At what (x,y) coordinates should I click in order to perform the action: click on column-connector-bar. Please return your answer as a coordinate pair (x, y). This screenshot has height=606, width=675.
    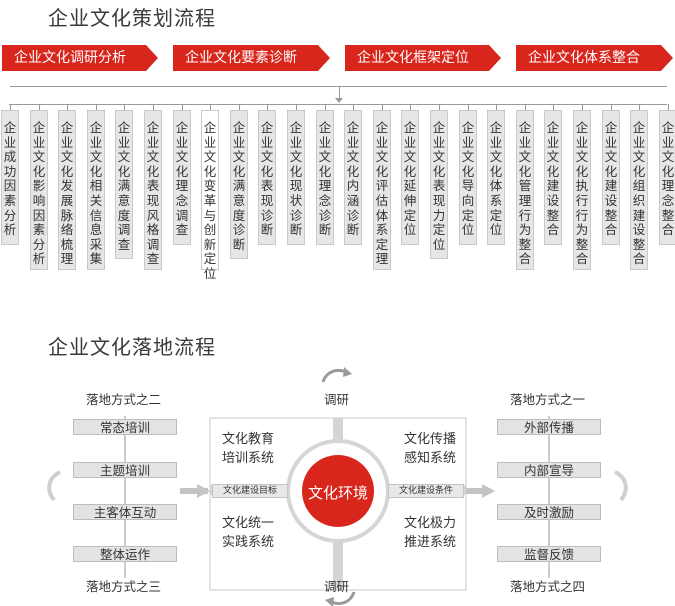
    Looking at the image, I should click on (338, 104).